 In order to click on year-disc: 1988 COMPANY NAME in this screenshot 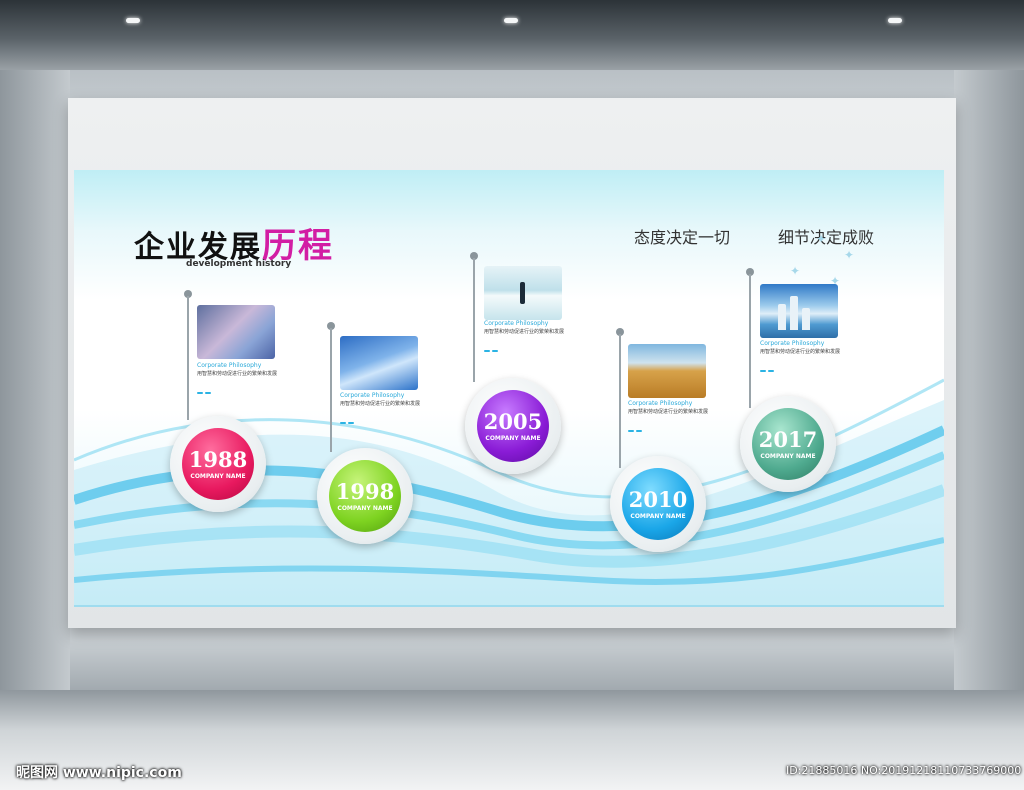, I will do `click(218, 464)`.